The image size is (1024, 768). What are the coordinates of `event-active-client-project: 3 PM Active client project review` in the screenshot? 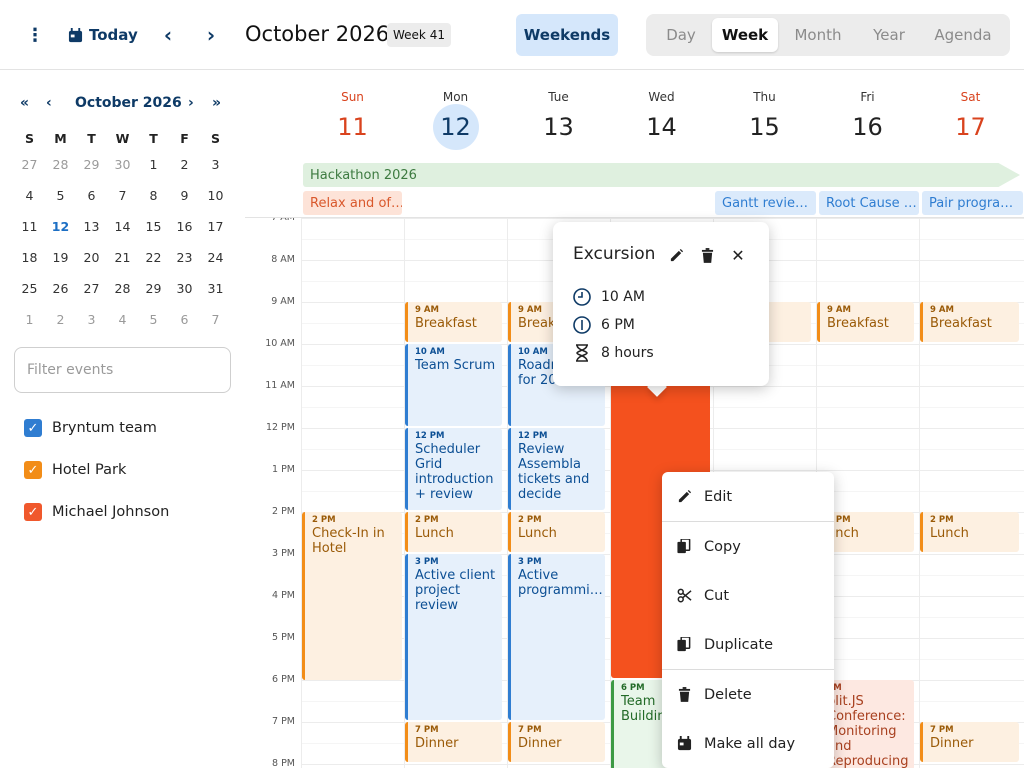 It's located at (453, 637).